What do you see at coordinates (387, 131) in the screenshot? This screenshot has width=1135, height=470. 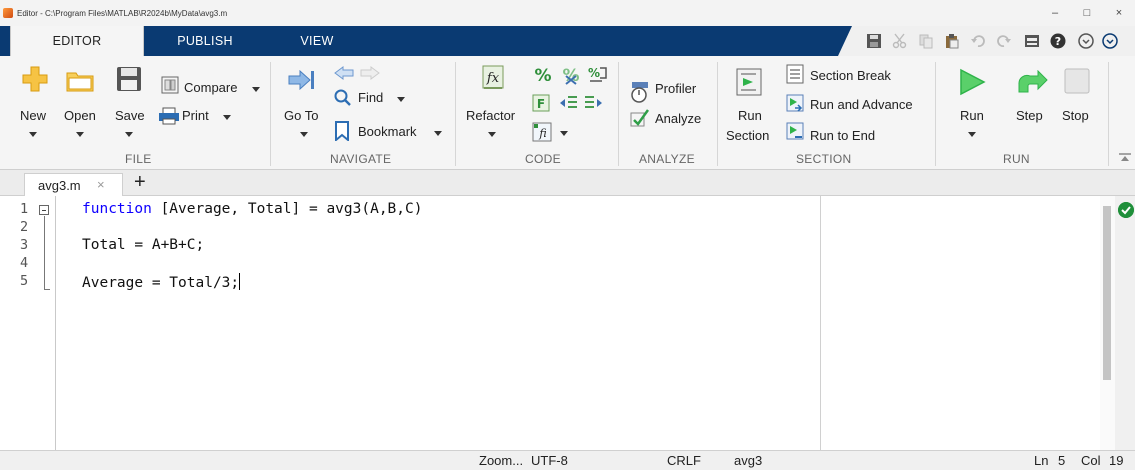 I see `bookmark-button: Bookmark` at bounding box center [387, 131].